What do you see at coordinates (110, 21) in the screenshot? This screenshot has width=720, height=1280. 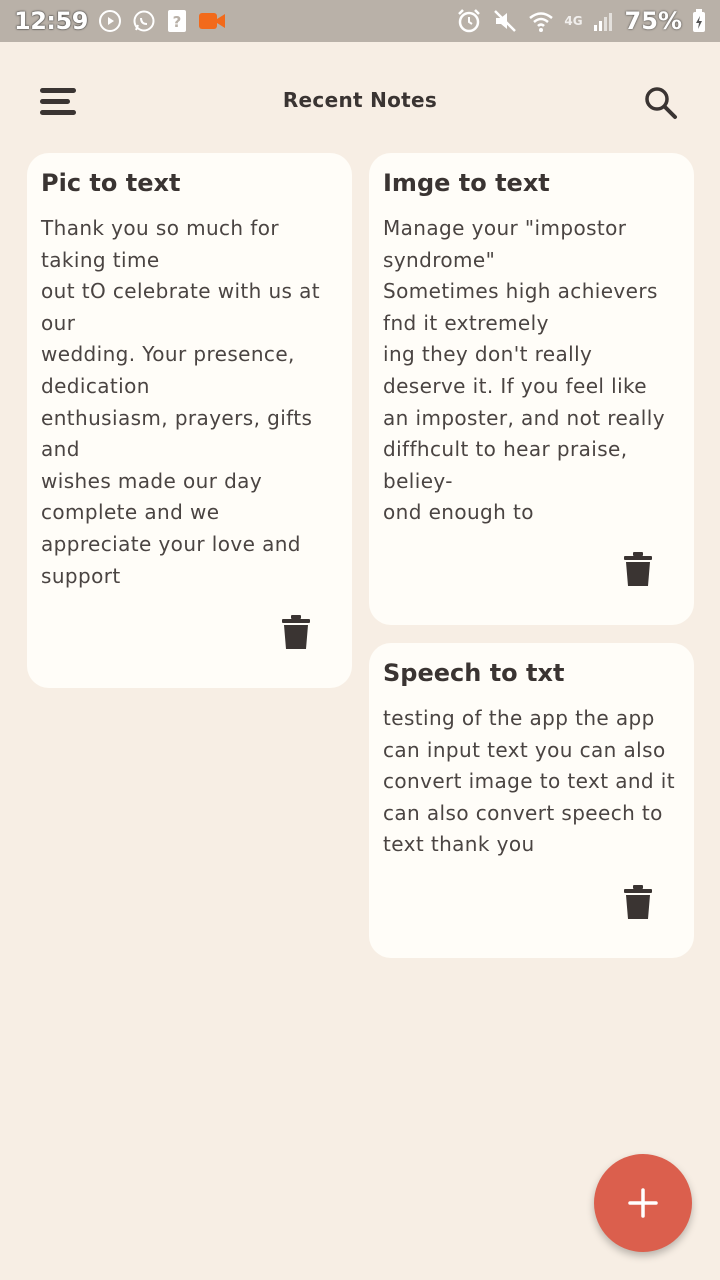 I see `play-icon` at bounding box center [110, 21].